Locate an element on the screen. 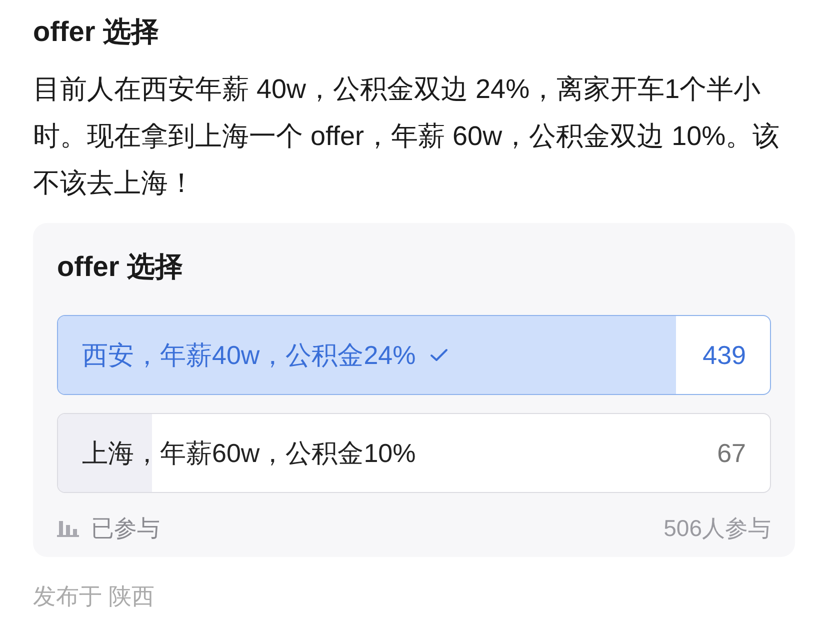 The height and width of the screenshot is (626, 828). poll-status: 已参与 is located at coordinates (125, 528).